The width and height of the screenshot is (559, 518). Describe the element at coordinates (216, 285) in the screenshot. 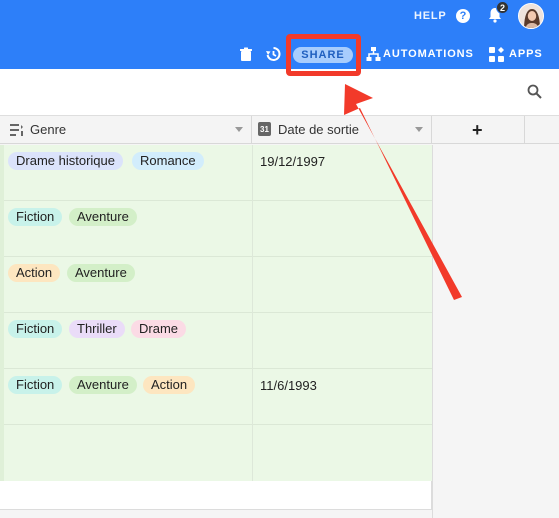

I see `table-row: Action Aventure` at that location.